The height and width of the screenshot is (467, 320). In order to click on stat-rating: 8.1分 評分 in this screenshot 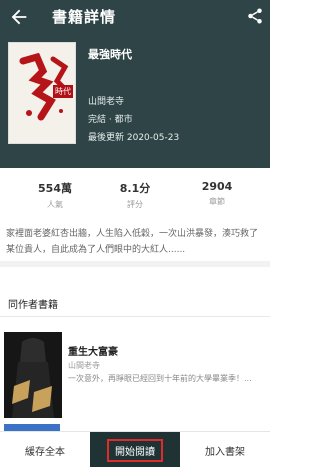, I will do `click(135, 195)`.